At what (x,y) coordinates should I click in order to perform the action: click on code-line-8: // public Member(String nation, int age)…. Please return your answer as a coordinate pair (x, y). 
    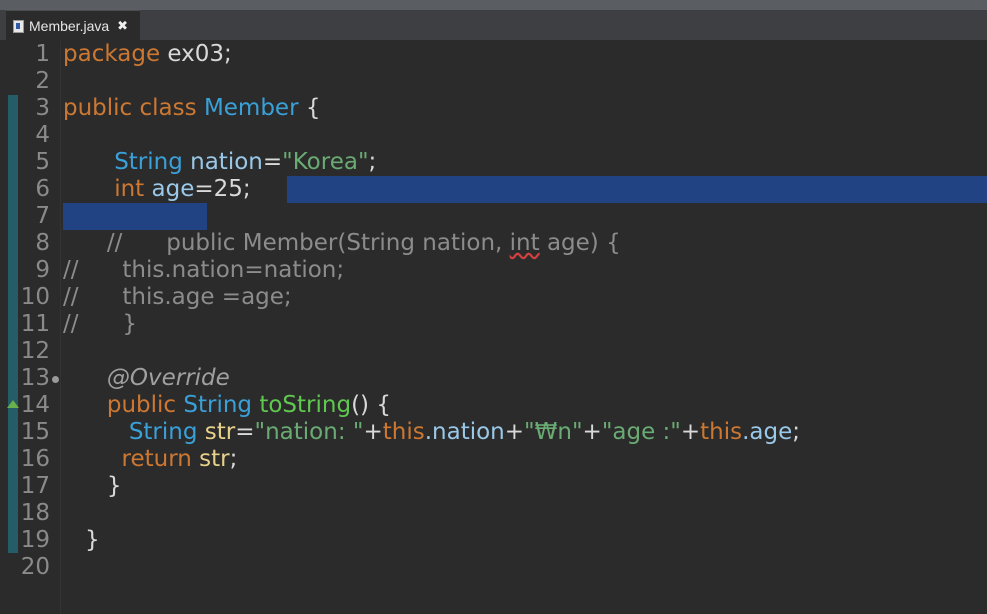
    Looking at the image, I should click on (525, 243).